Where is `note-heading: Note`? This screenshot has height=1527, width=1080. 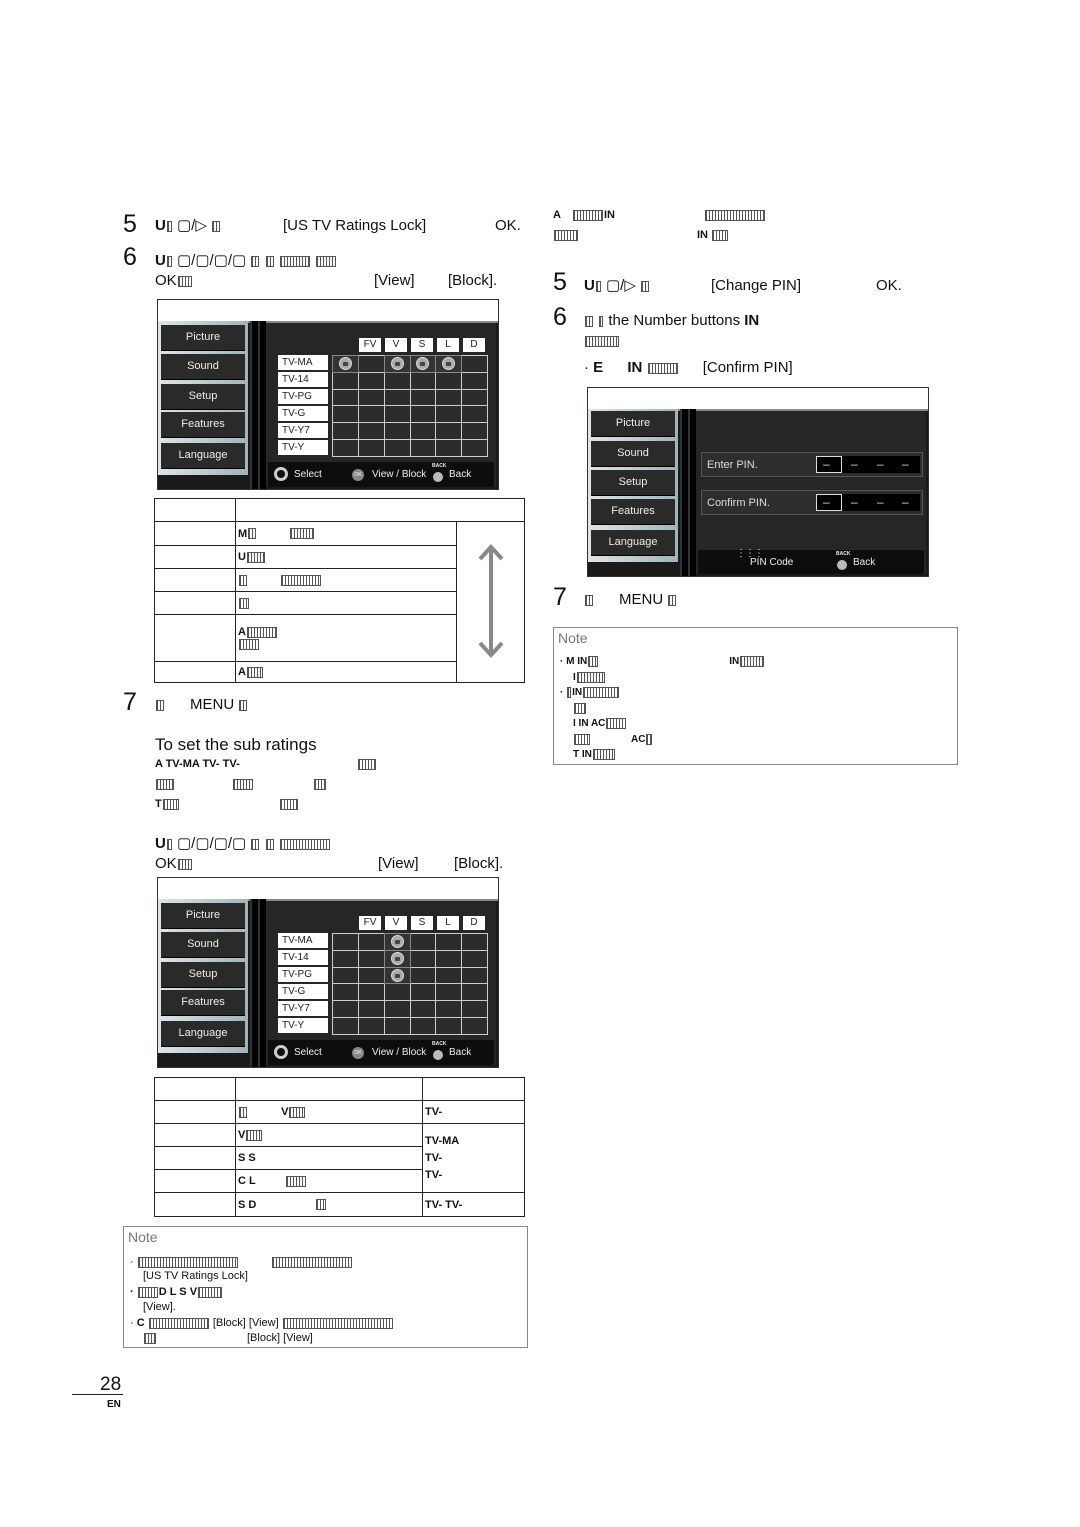 note-heading: Note is located at coordinates (143, 1237).